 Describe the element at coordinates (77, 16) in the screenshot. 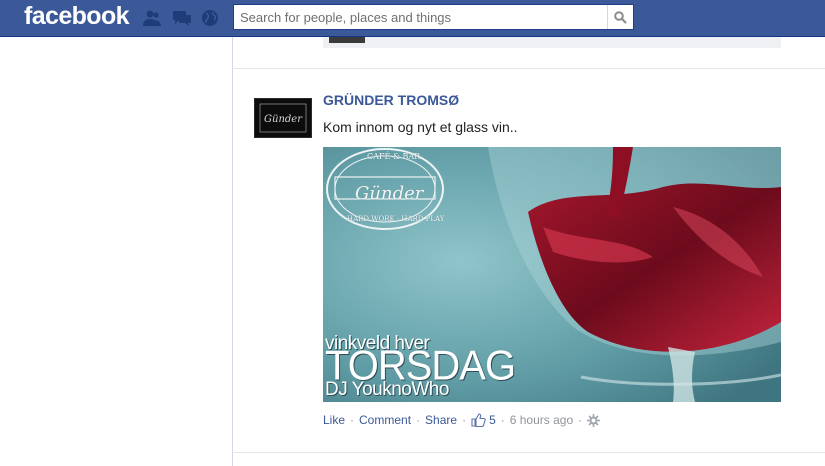

I see `facebook-logo: facebook` at that location.